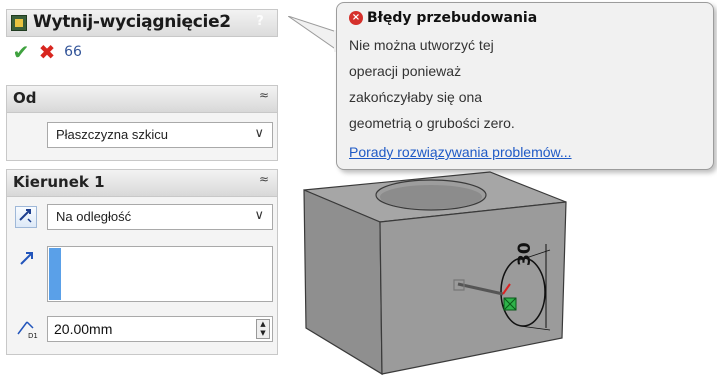 The width and height of the screenshot is (717, 379). Describe the element at coordinates (263, 324) in the screenshot. I see `spin-up-icon: ▲` at that location.